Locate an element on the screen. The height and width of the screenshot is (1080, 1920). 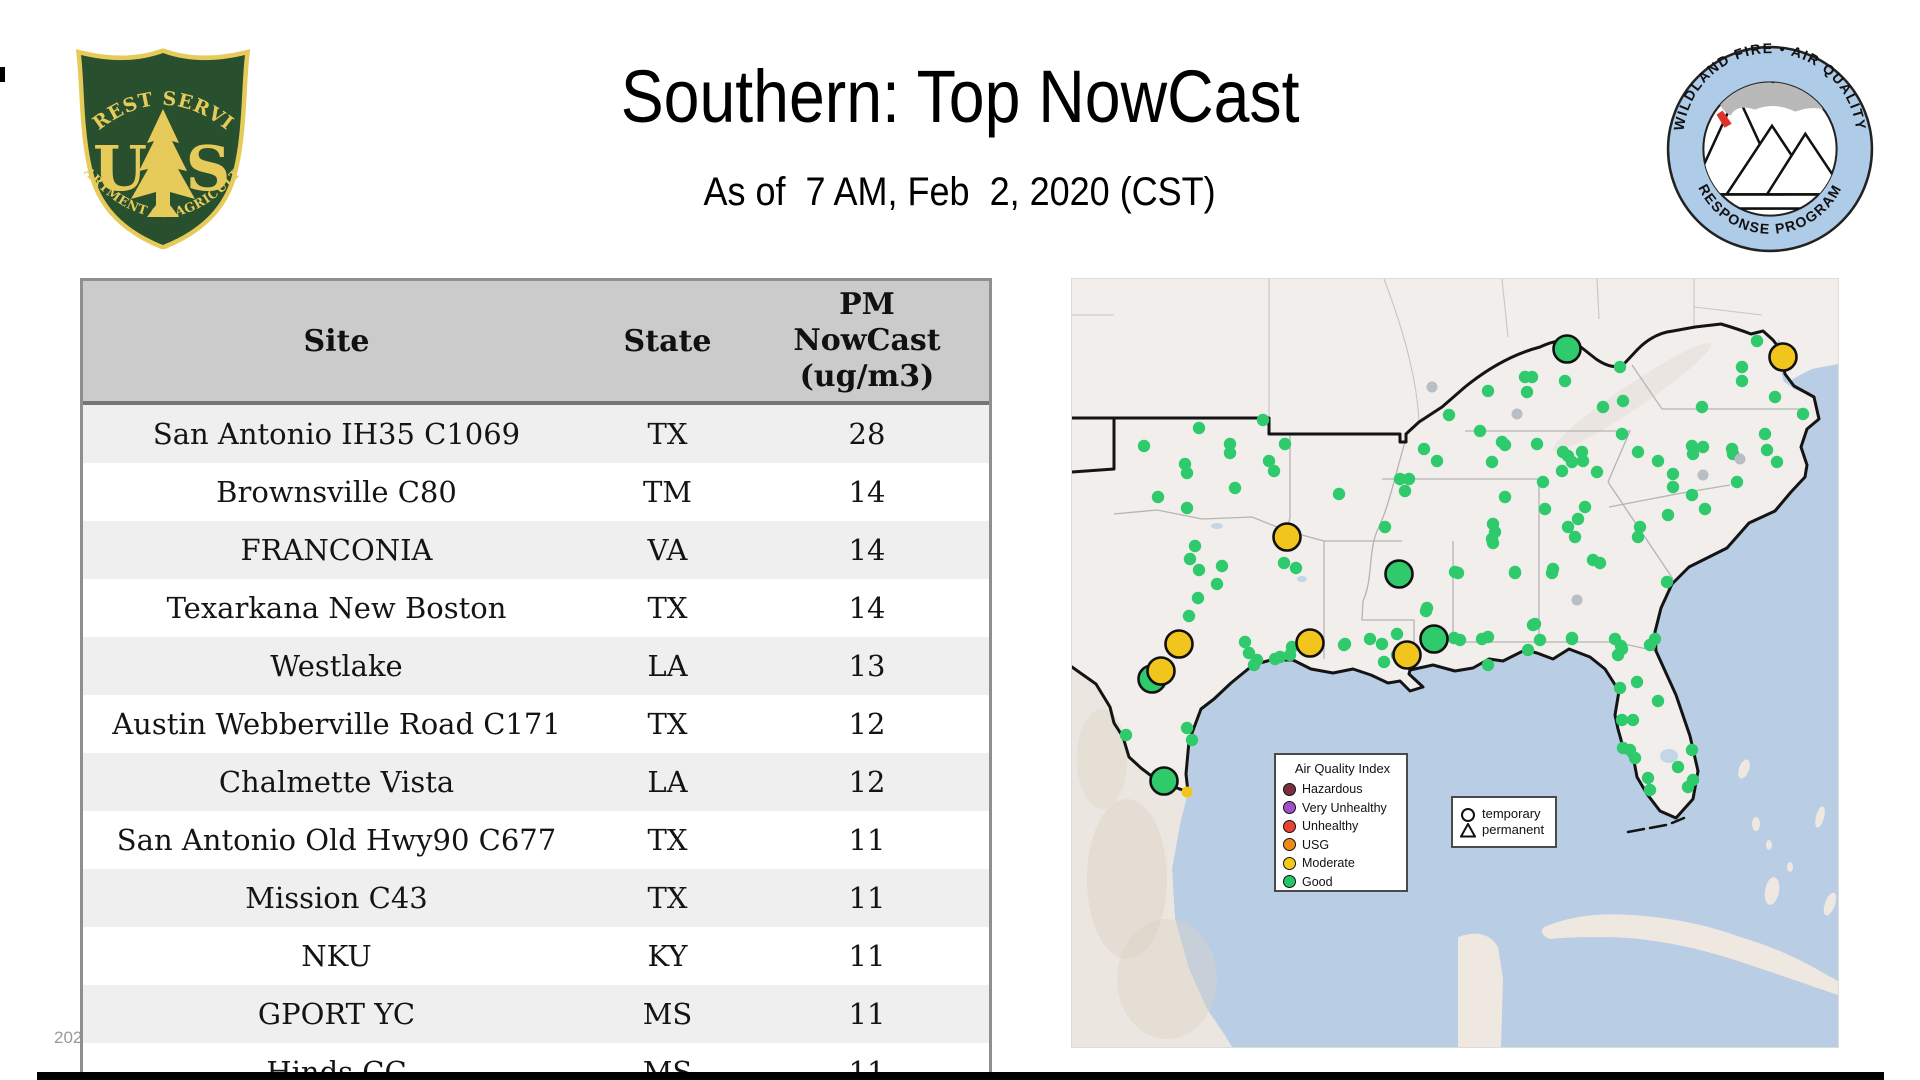
table-row: NKU KY 11 is located at coordinates (536, 956).